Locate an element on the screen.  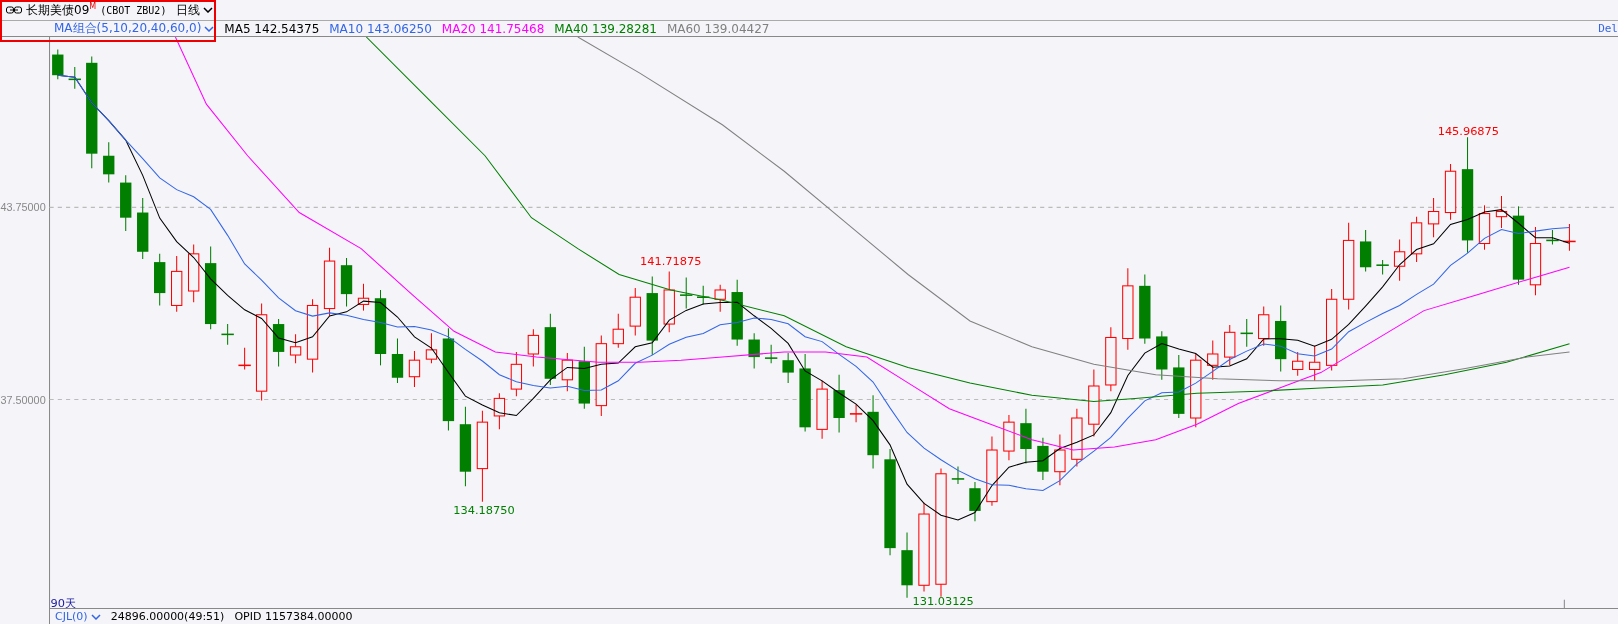
volume-reading: OPID 1157384.00000 is located at coordinates (293, 616).